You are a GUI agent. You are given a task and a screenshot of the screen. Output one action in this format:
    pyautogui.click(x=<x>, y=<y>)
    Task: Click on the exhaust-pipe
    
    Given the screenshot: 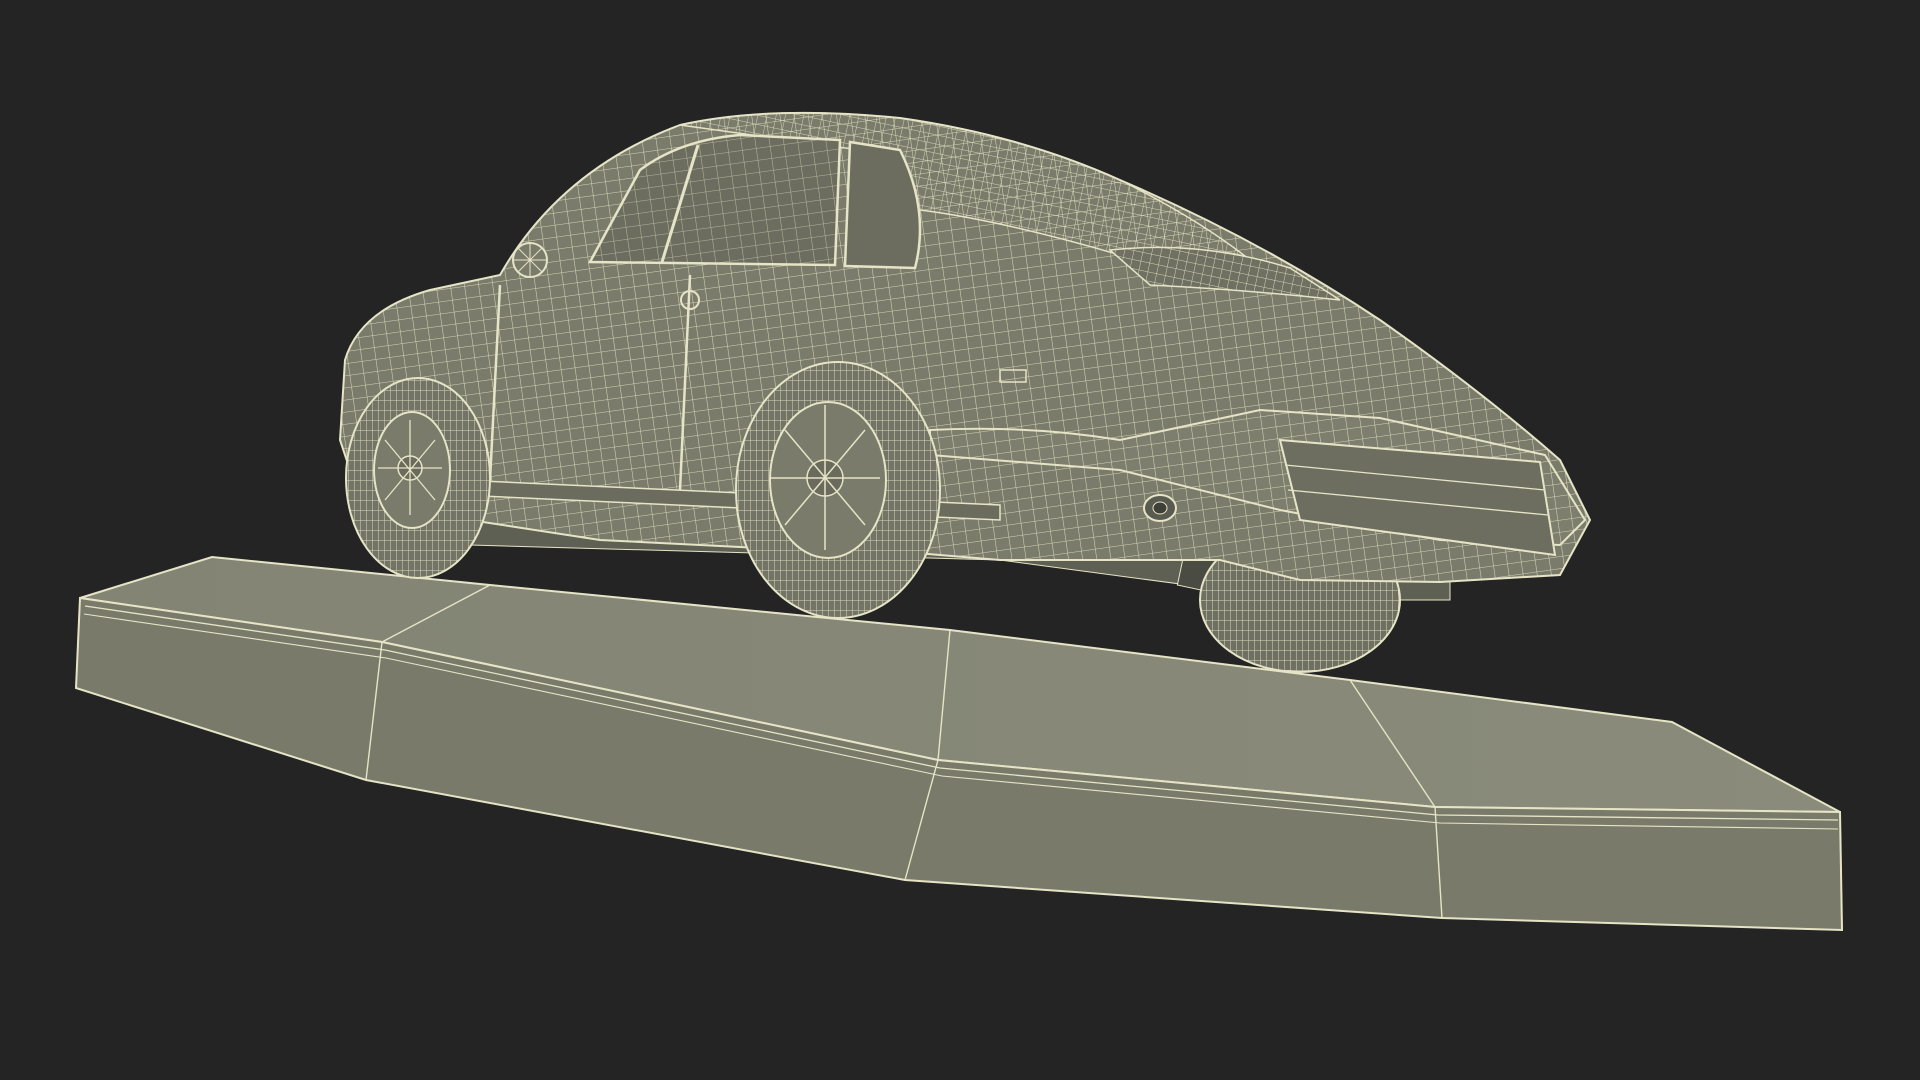 What is the action you would take?
    pyautogui.click(x=1160, y=508)
    